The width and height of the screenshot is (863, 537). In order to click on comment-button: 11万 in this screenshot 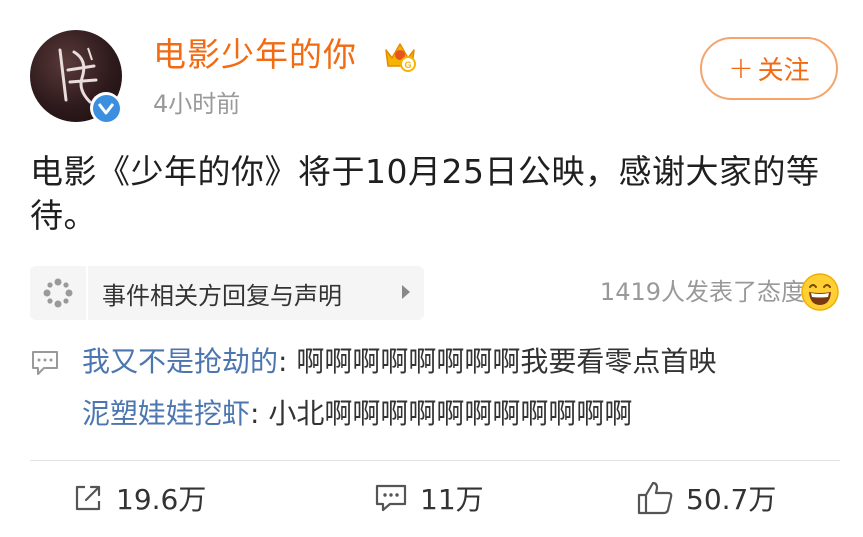, I will do `click(429, 498)`.